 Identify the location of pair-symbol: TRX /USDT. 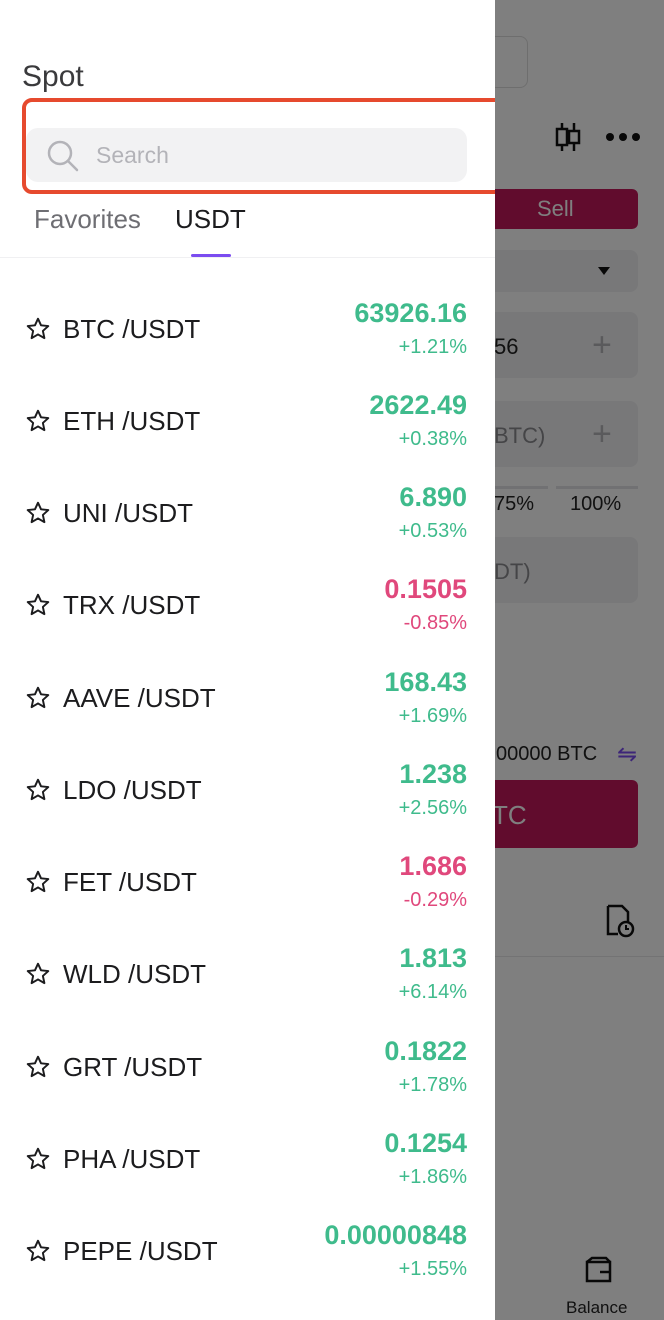
(132, 605).